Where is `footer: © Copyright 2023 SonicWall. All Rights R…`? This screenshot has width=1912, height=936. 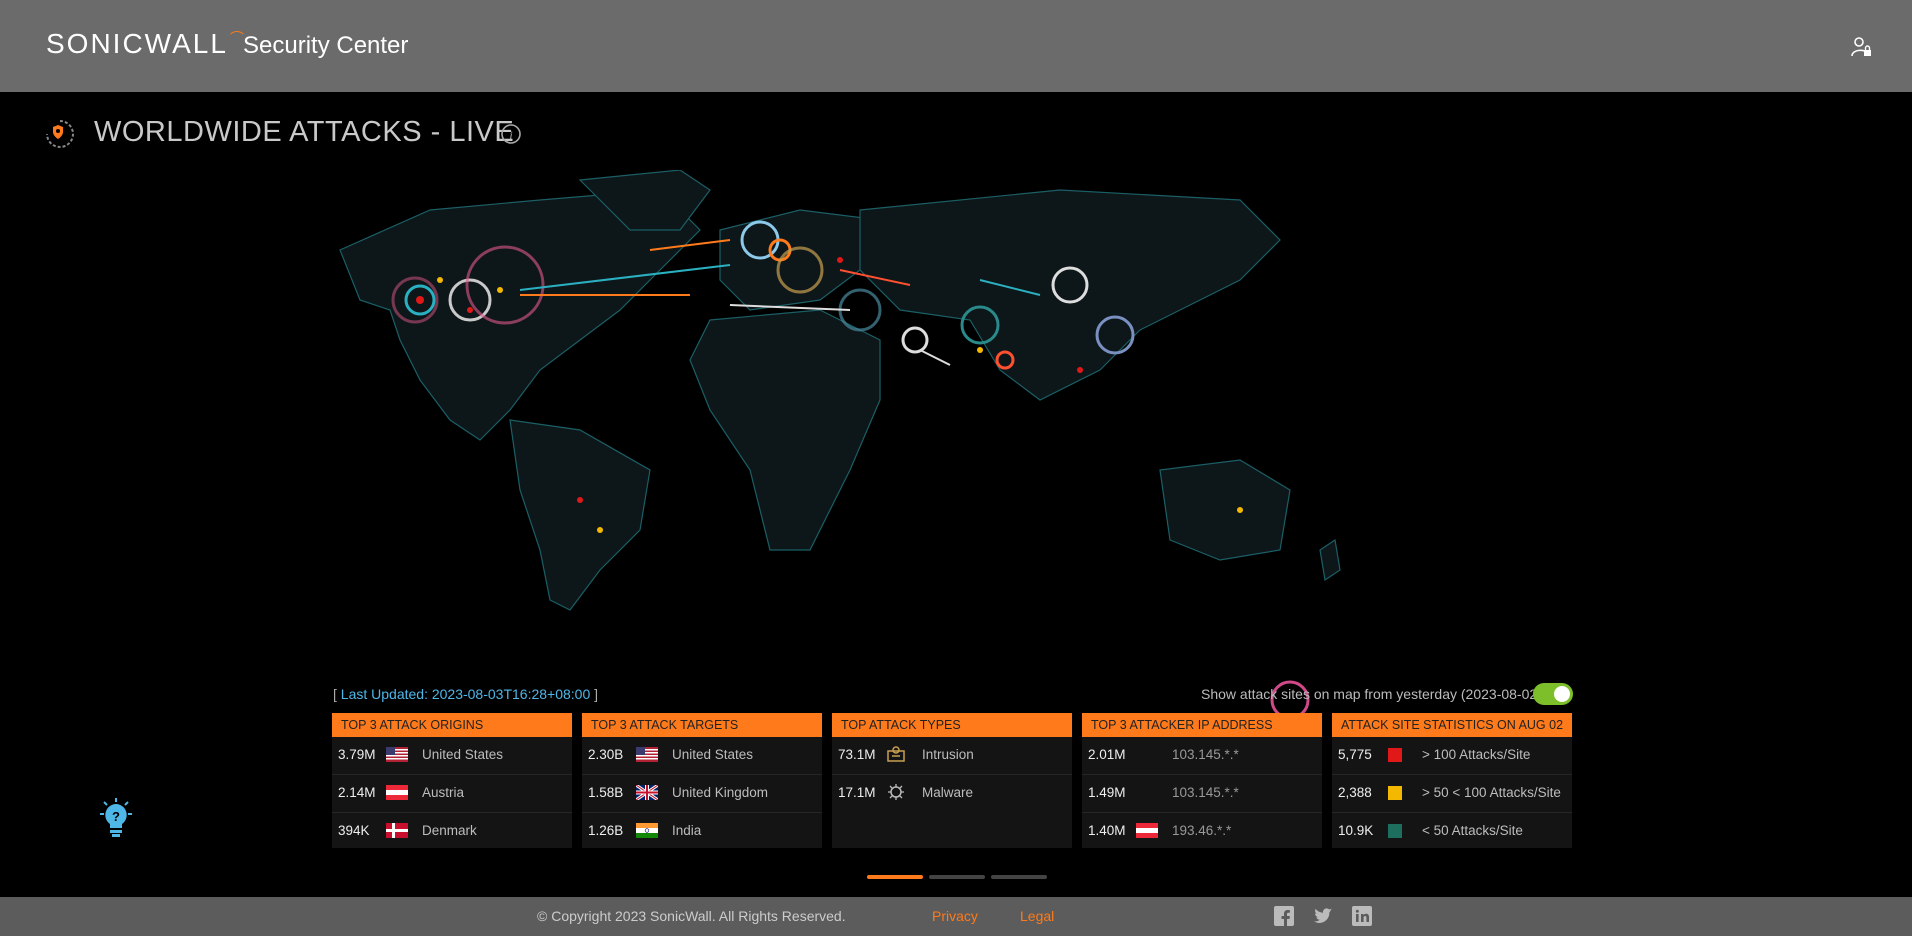 footer: © Copyright 2023 SonicWall. All Rights R… is located at coordinates (956, 916).